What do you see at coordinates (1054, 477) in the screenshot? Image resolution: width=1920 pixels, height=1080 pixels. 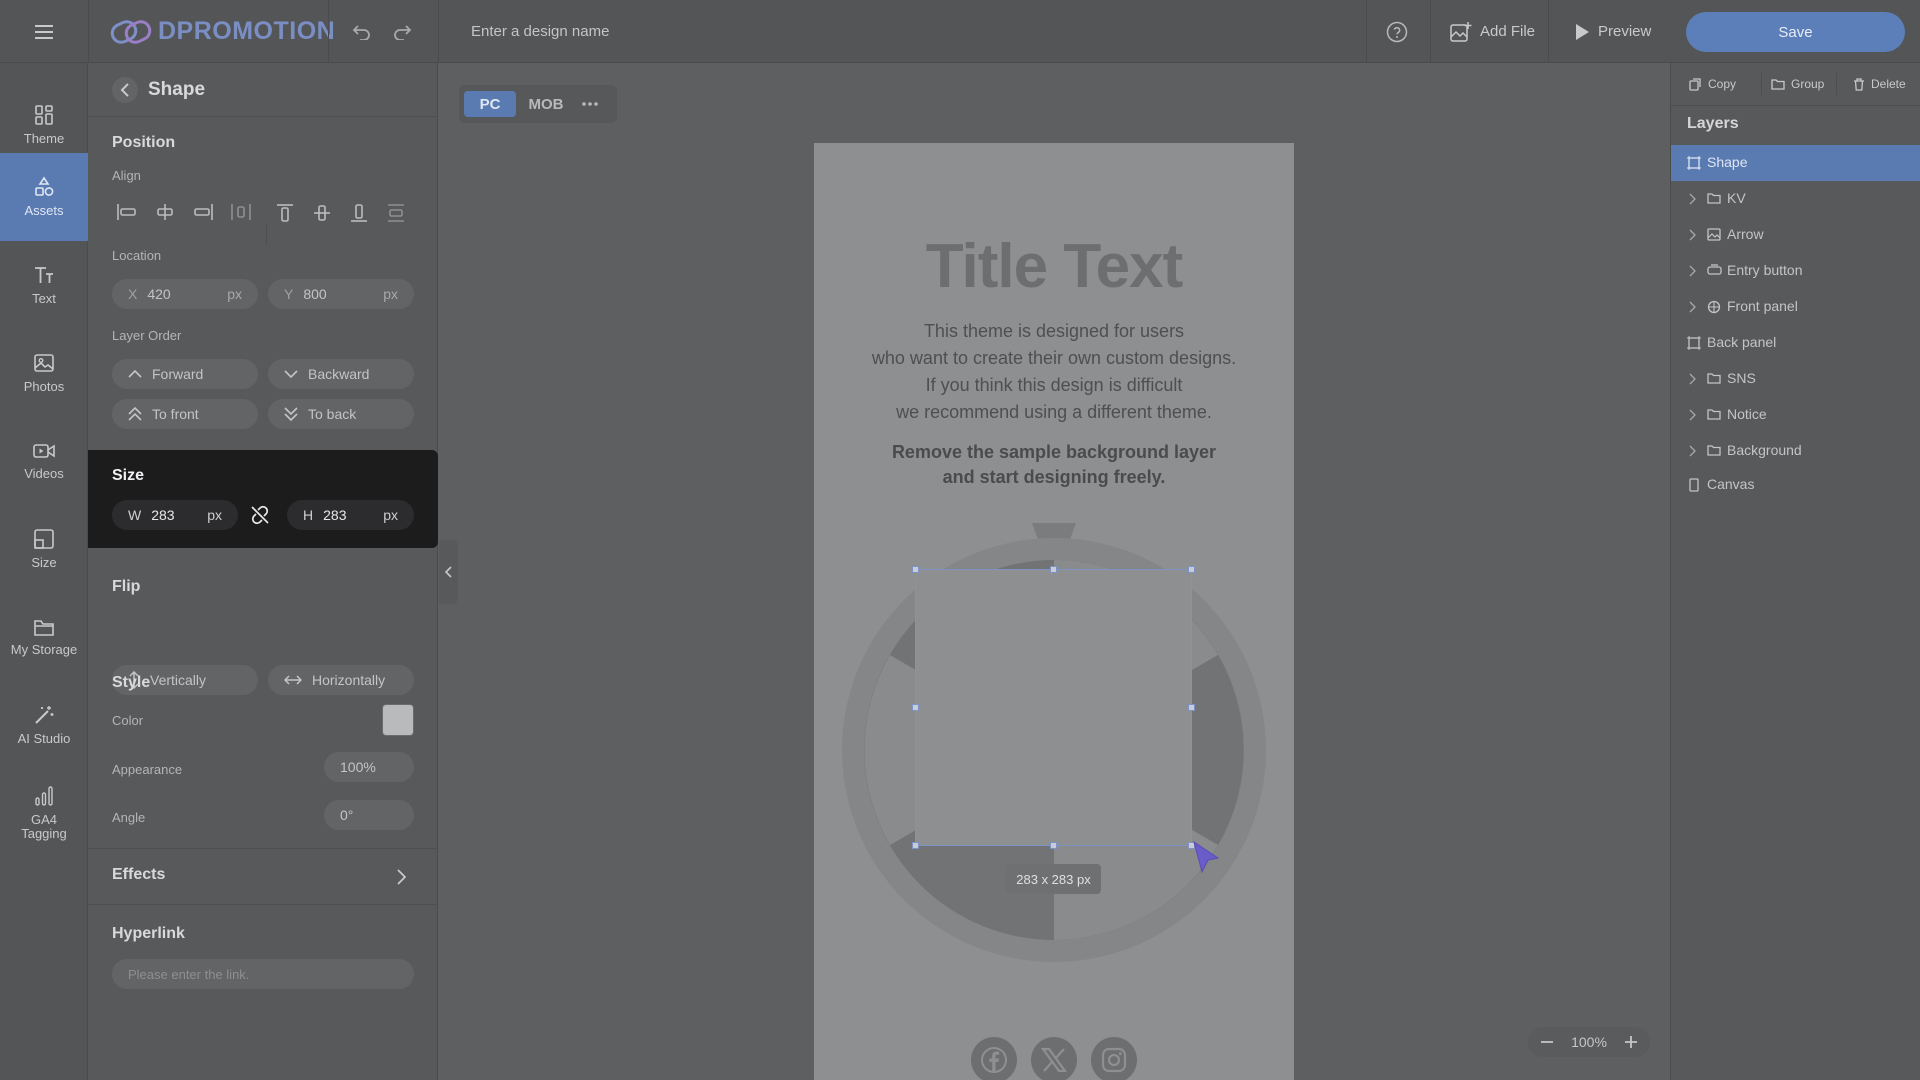 I see `bold-line: and start designing freely.` at bounding box center [1054, 477].